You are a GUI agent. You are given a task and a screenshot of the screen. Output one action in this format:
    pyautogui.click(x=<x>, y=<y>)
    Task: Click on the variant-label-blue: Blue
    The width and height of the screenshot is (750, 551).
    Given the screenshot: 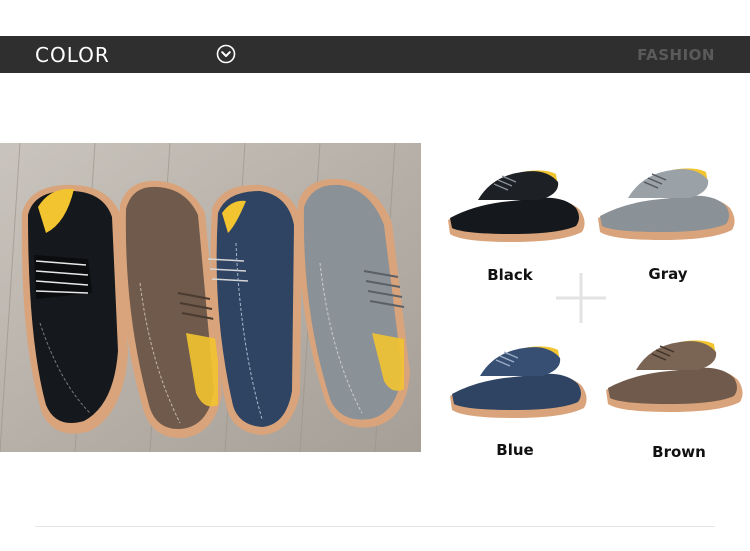 What is the action you would take?
    pyautogui.click(x=515, y=450)
    